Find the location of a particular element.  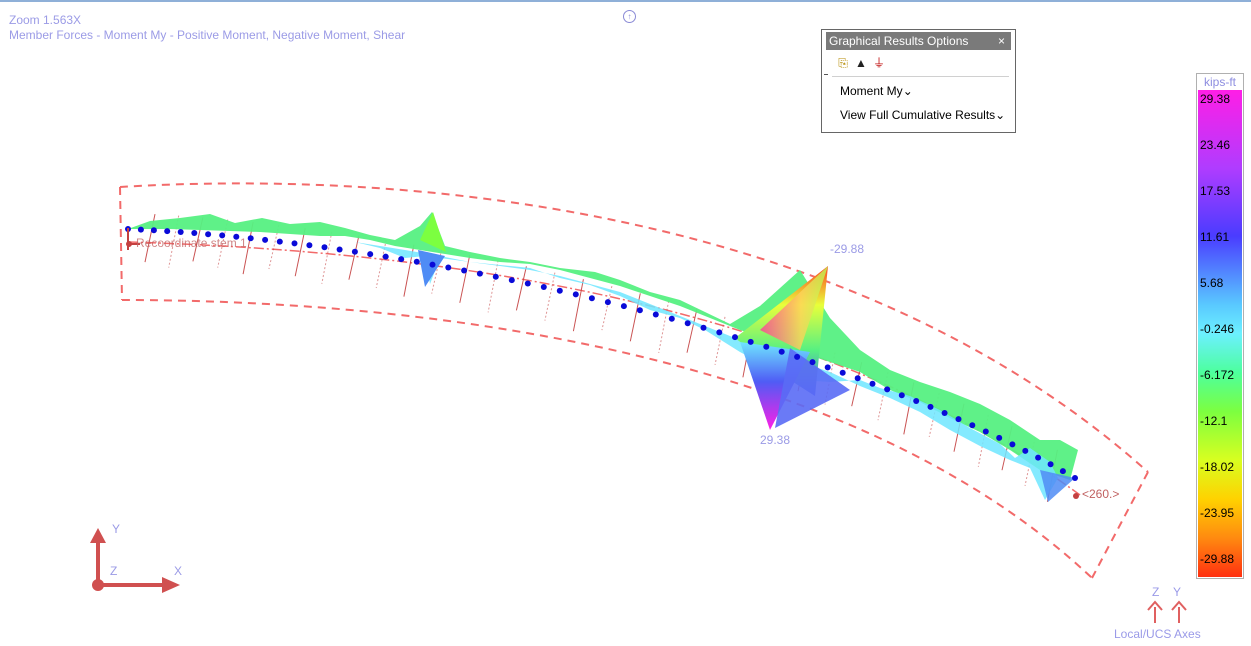

legend-tick-label: -12.1 is located at coordinates (1214, 421).